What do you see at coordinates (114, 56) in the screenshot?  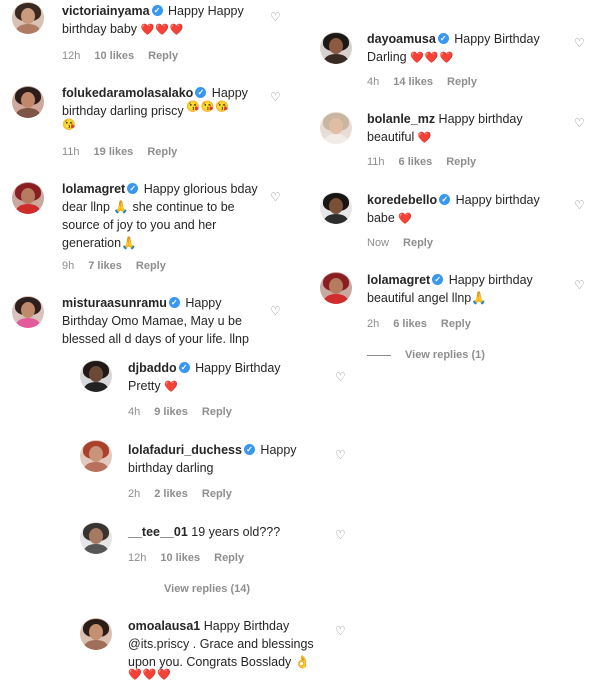 I see `comment-likes: 10 likes` at bounding box center [114, 56].